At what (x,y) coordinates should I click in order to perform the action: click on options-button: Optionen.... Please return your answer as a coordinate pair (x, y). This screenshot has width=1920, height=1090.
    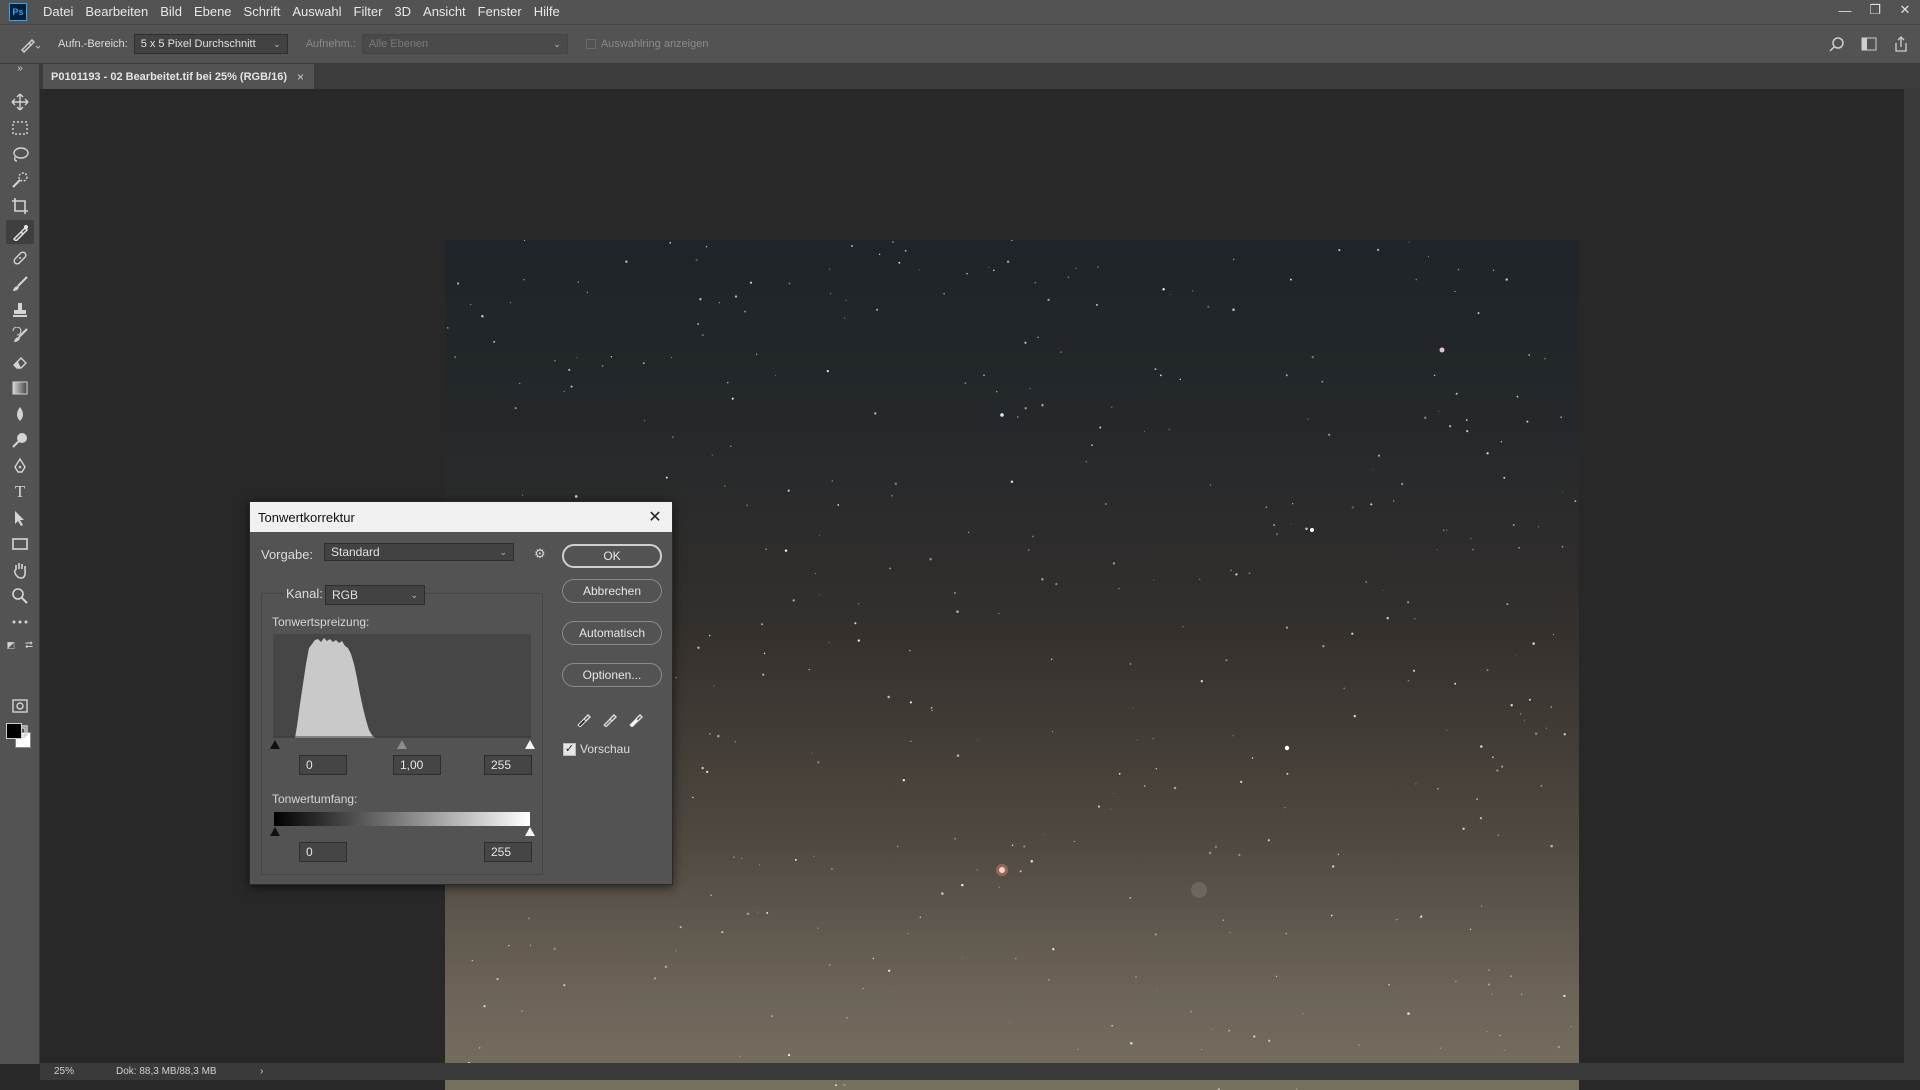
    Looking at the image, I should click on (612, 675).